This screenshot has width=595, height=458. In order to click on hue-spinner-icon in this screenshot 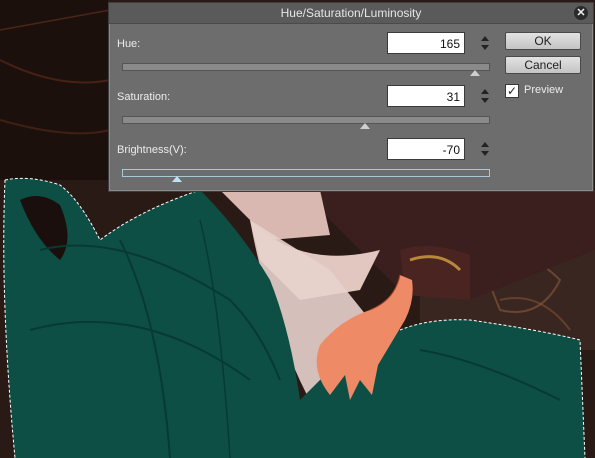, I will do `click(485, 43)`.